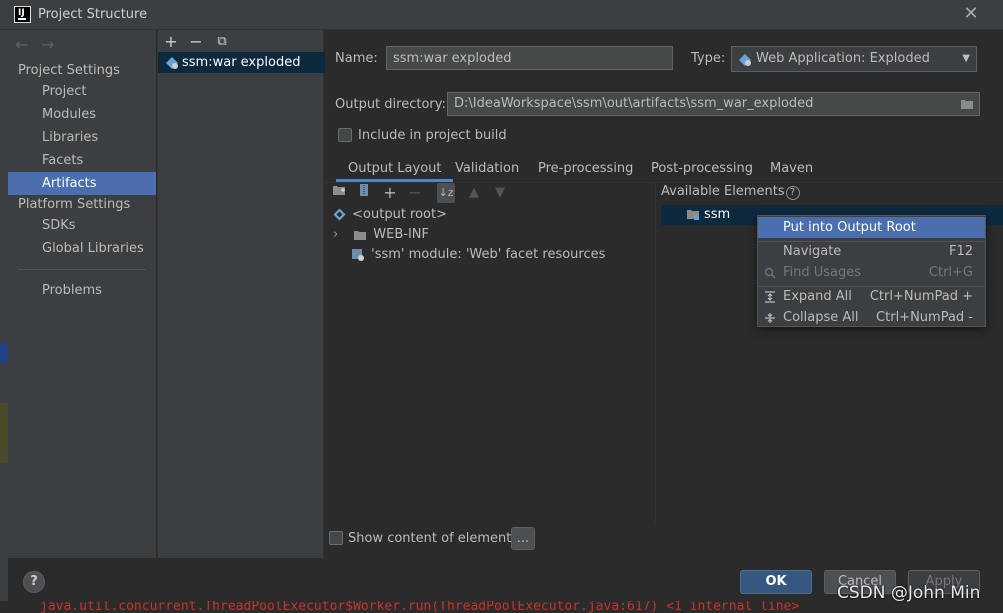  I want to click on available-elements-title: Available Elements, so click(723, 191).